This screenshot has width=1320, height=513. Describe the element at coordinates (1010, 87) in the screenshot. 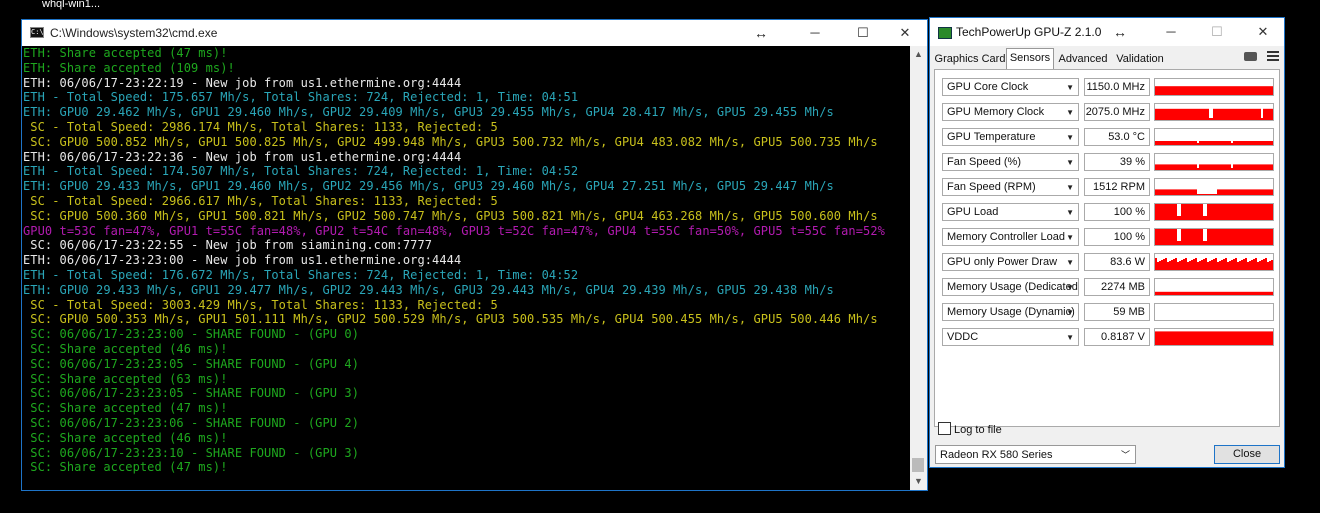

I see `sensor-name-dropdown: GPU Core Clock ▼` at that location.